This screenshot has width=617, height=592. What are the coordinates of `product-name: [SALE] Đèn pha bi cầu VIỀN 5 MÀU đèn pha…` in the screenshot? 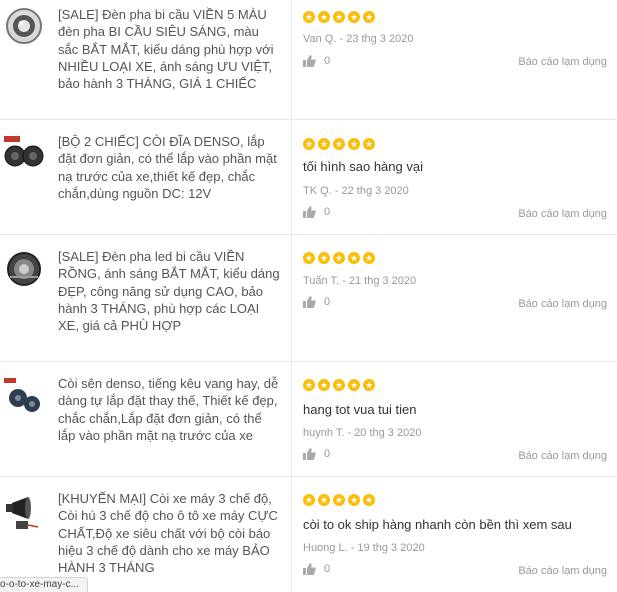 It's located at (169, 49).